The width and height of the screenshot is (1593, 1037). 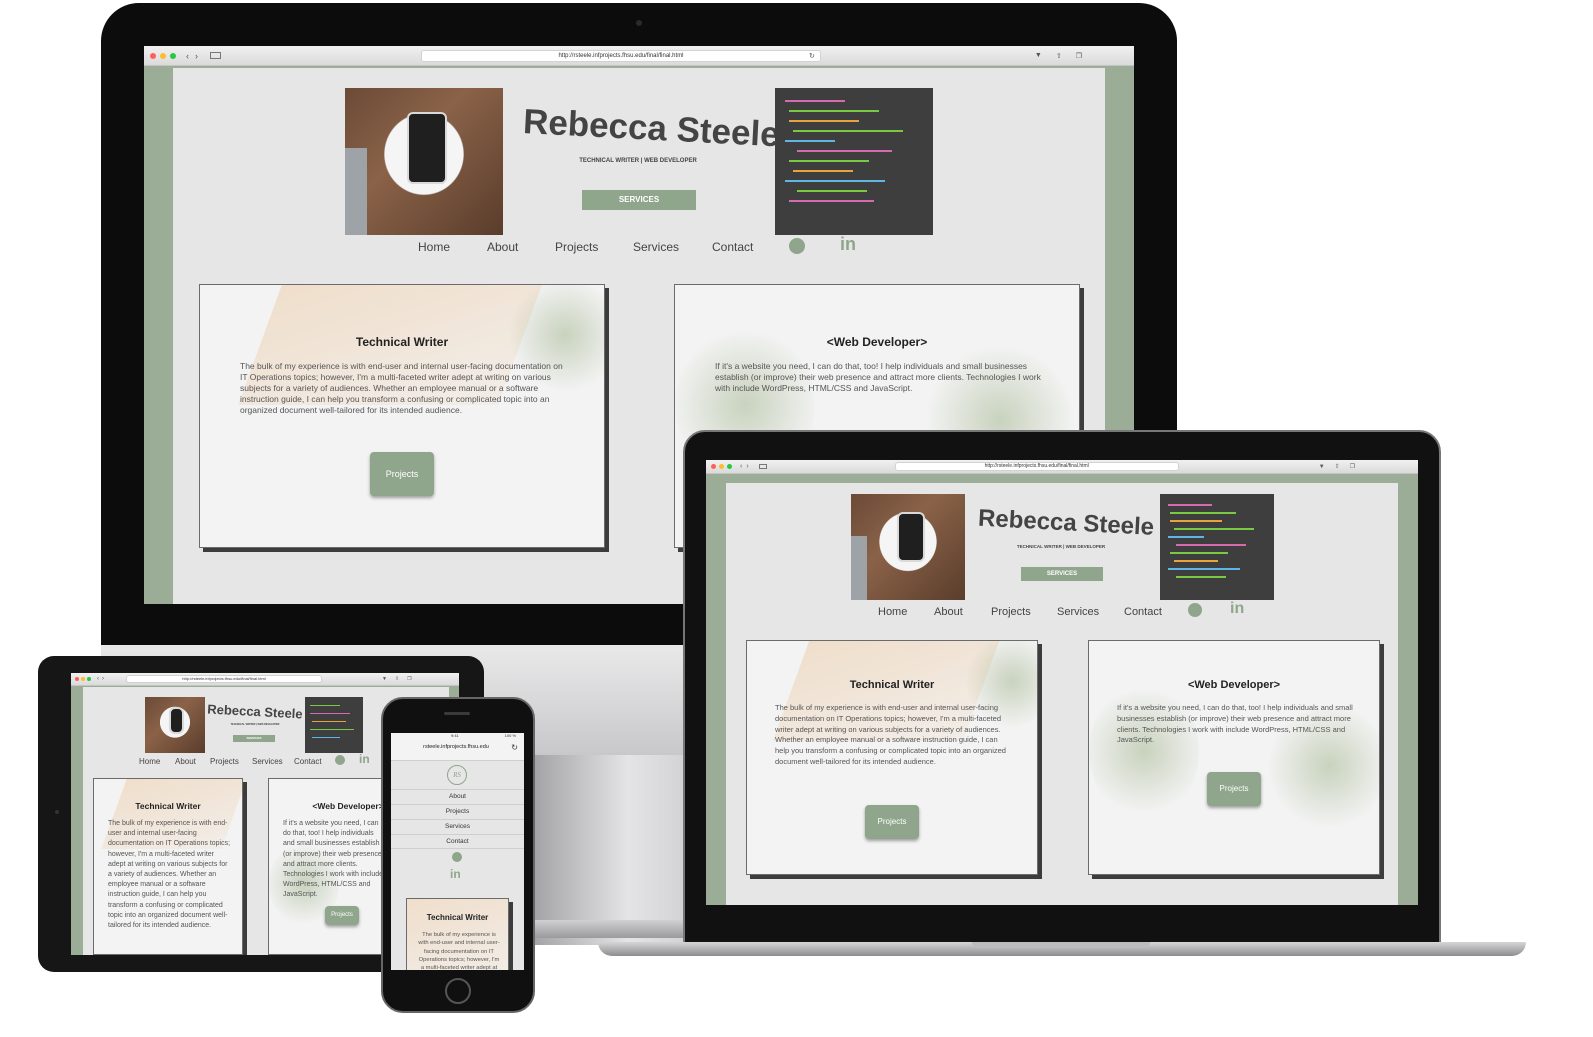 I want to click on site-name: Rebecca Steele, so click(x=255, y=711).